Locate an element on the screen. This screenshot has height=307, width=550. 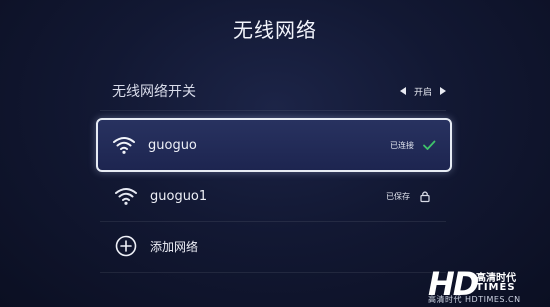
hdtimes-logo: HD 高清时代 TIMES 高清时代 HDTIMES.CN is located at coordinates (487, 285).